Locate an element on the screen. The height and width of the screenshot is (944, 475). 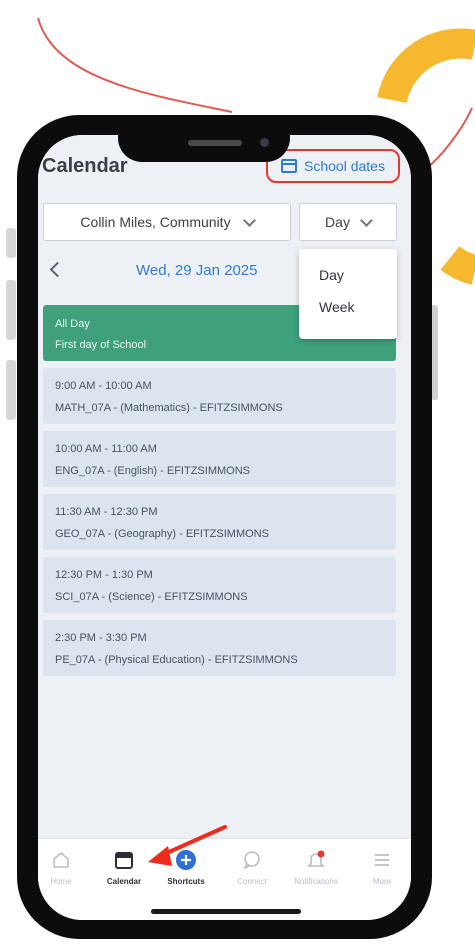
annotation-arrow is located at coordinates (187, 845).